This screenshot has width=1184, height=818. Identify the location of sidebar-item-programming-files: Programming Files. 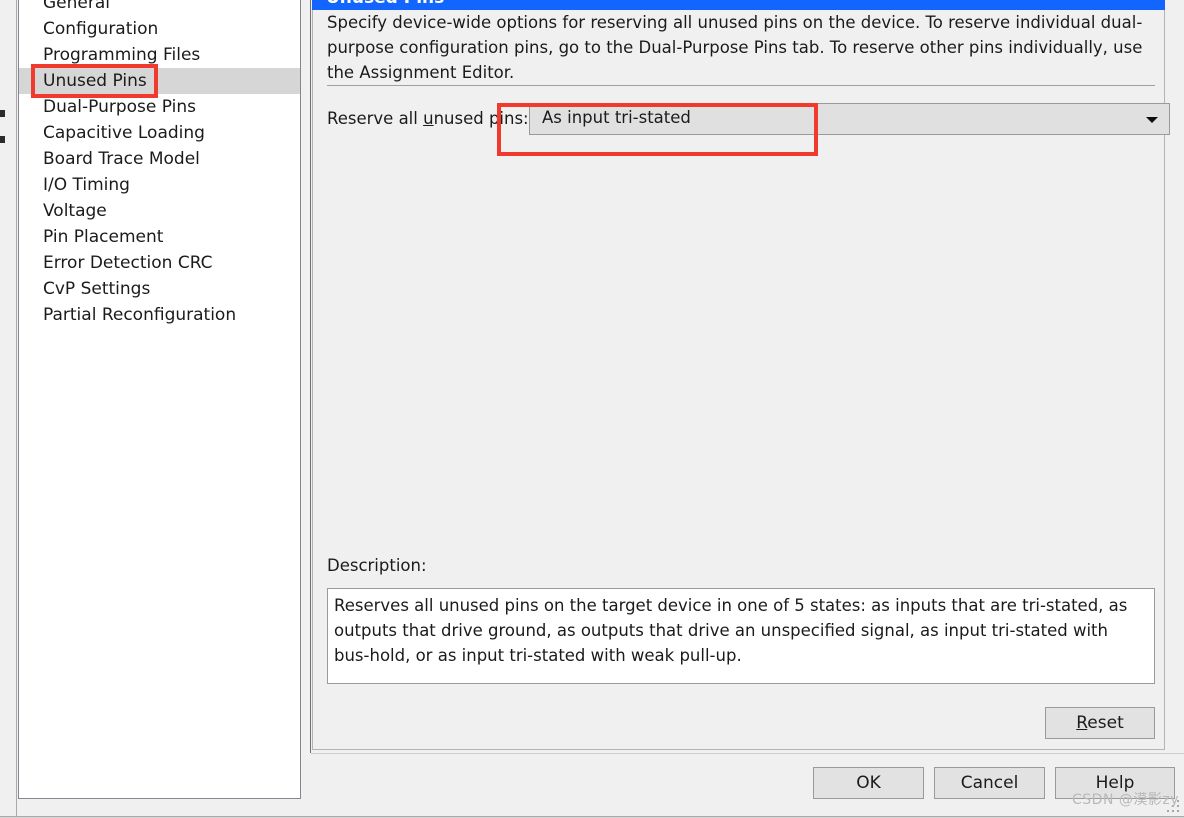
(159, 55).